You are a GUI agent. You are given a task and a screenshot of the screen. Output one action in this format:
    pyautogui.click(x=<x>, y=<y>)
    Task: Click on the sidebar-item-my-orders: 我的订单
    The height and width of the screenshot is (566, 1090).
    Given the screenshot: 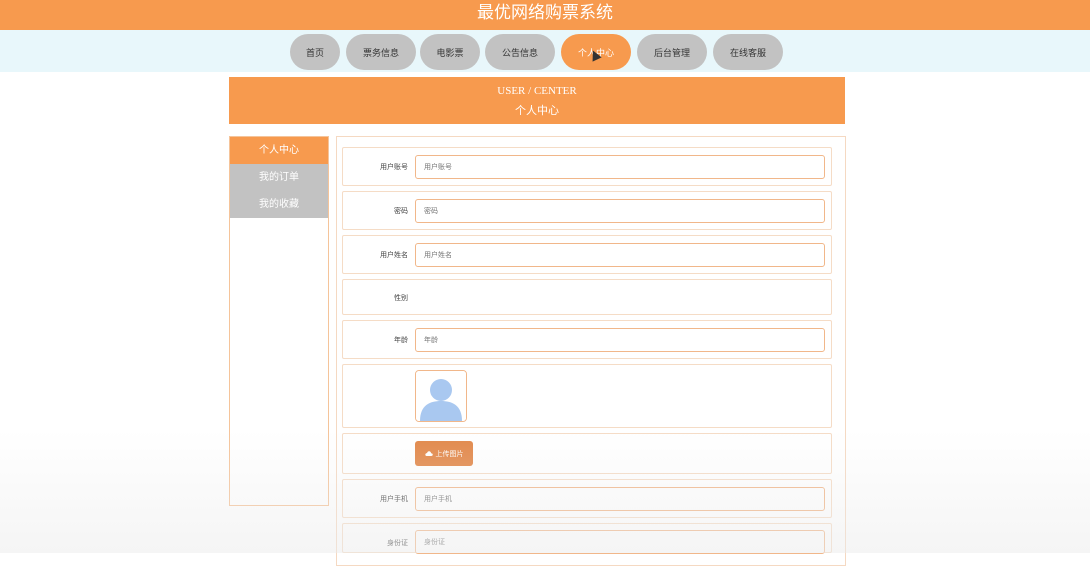 What is the action you would take?
    pyautogui.click(x=279, y=177)
    